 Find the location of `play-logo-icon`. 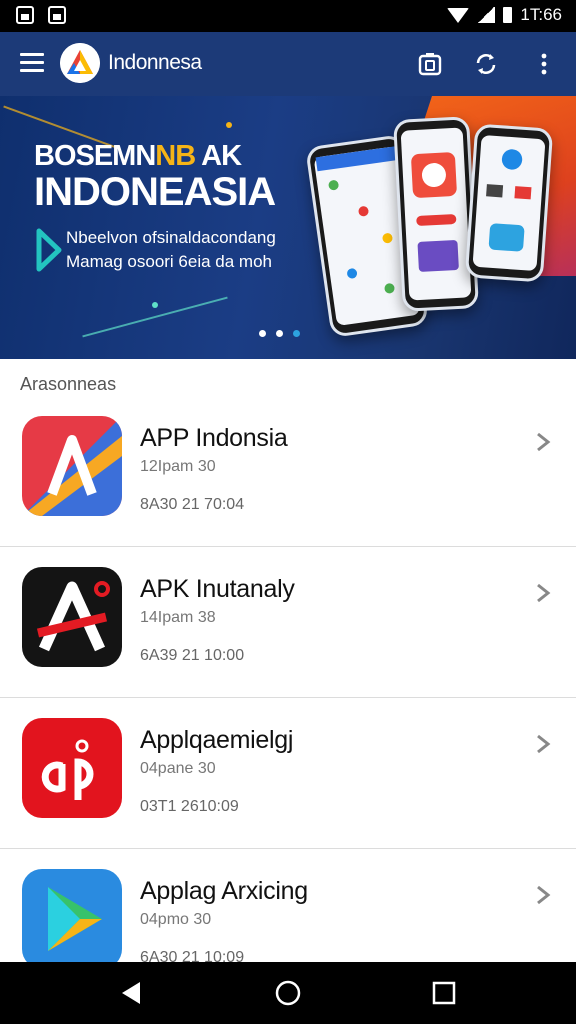

play-logo-icon is located at coordinates (49, 250).